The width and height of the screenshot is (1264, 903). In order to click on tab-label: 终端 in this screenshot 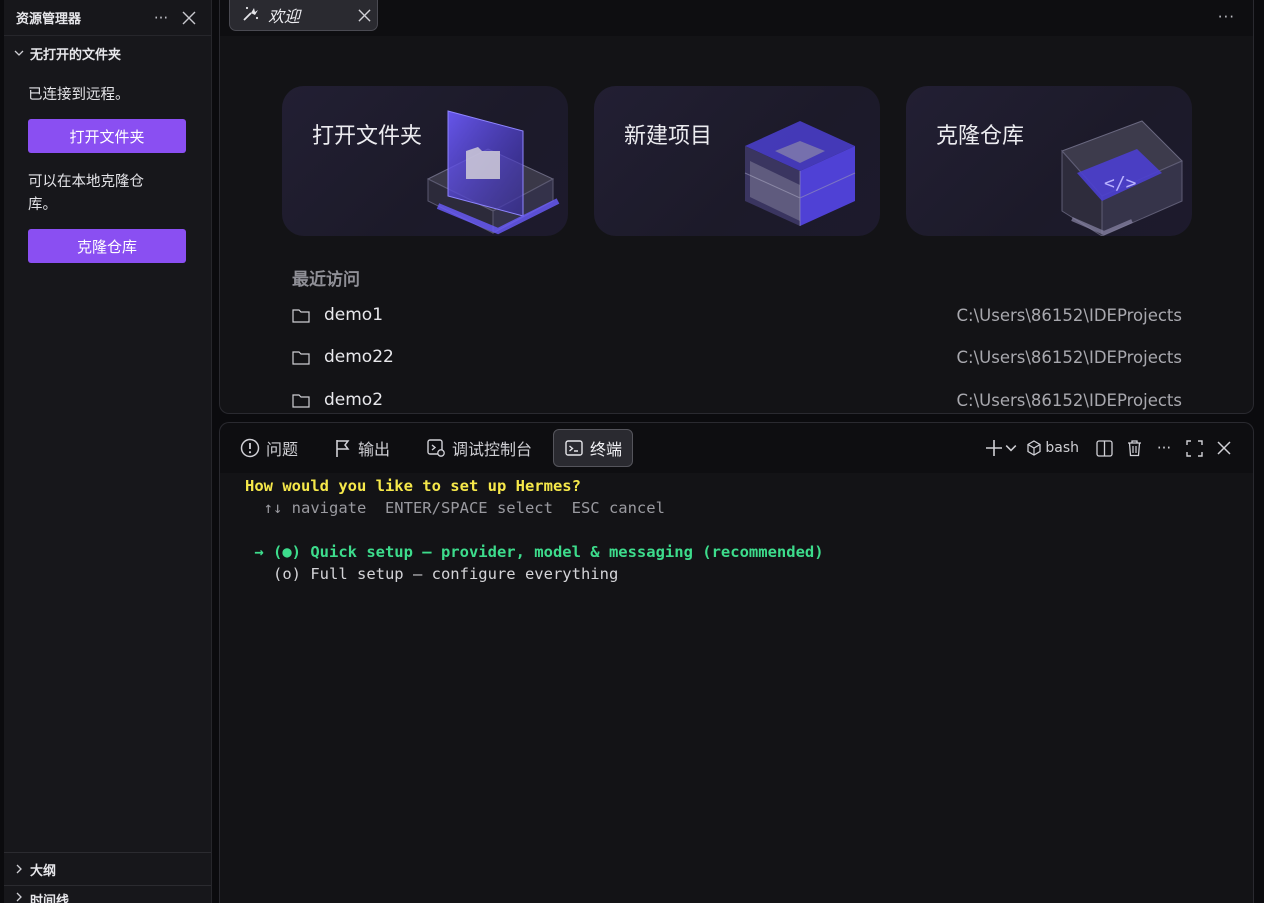, I will do `click(606, 449)`.